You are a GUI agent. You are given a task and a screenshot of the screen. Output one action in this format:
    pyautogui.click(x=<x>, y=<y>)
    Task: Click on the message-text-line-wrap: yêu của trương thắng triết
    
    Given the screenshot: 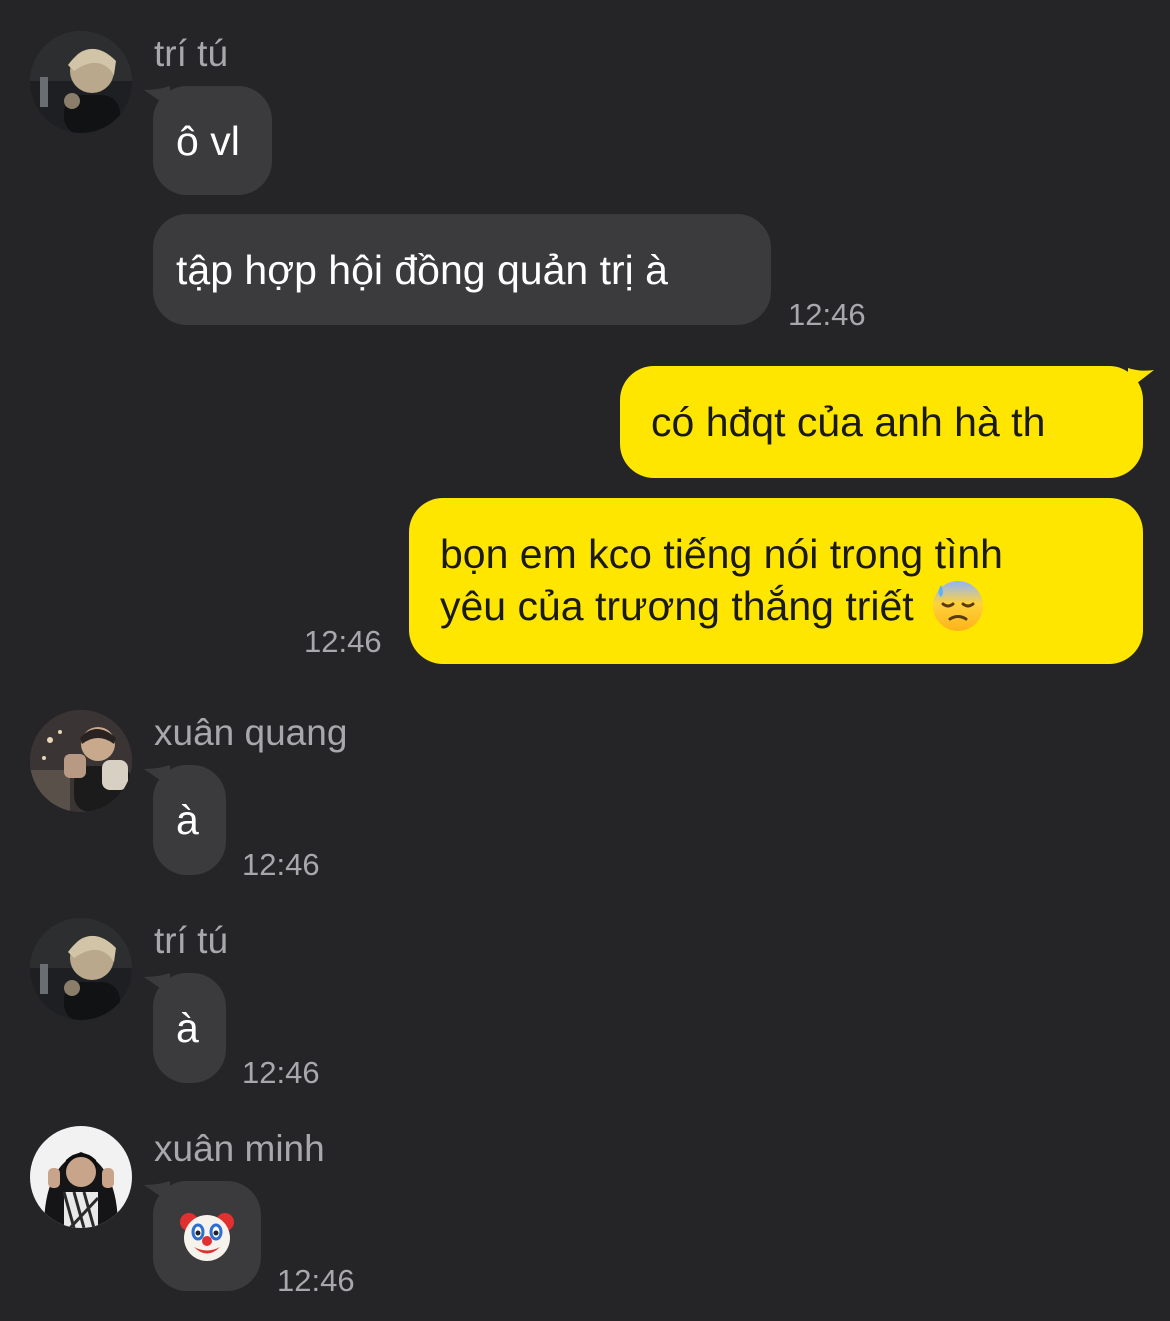 What is the action you would take?
    pyautogui.click(x=781, y=606)
    